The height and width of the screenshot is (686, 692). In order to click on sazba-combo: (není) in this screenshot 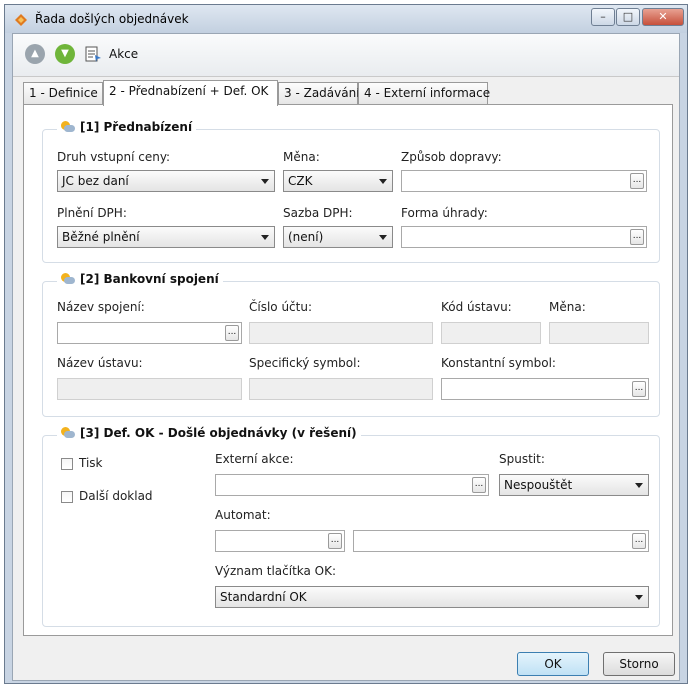, I will do `click(338, 237)`.